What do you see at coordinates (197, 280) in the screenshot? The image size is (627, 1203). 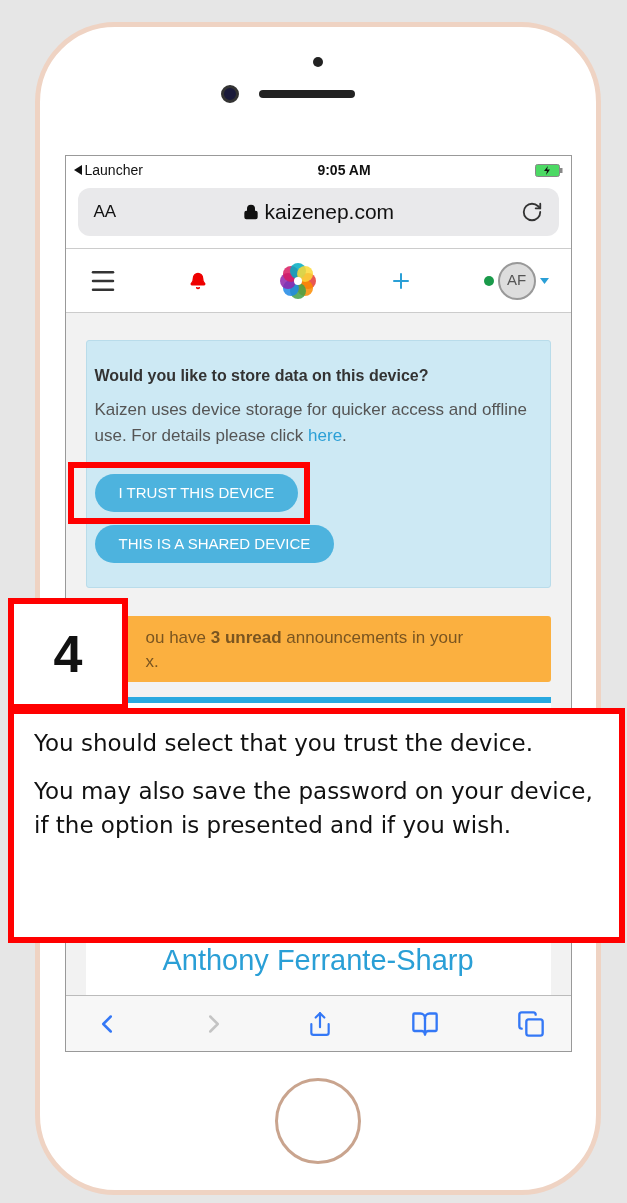 I see `bell-icon` at bounding box center [197, 280].